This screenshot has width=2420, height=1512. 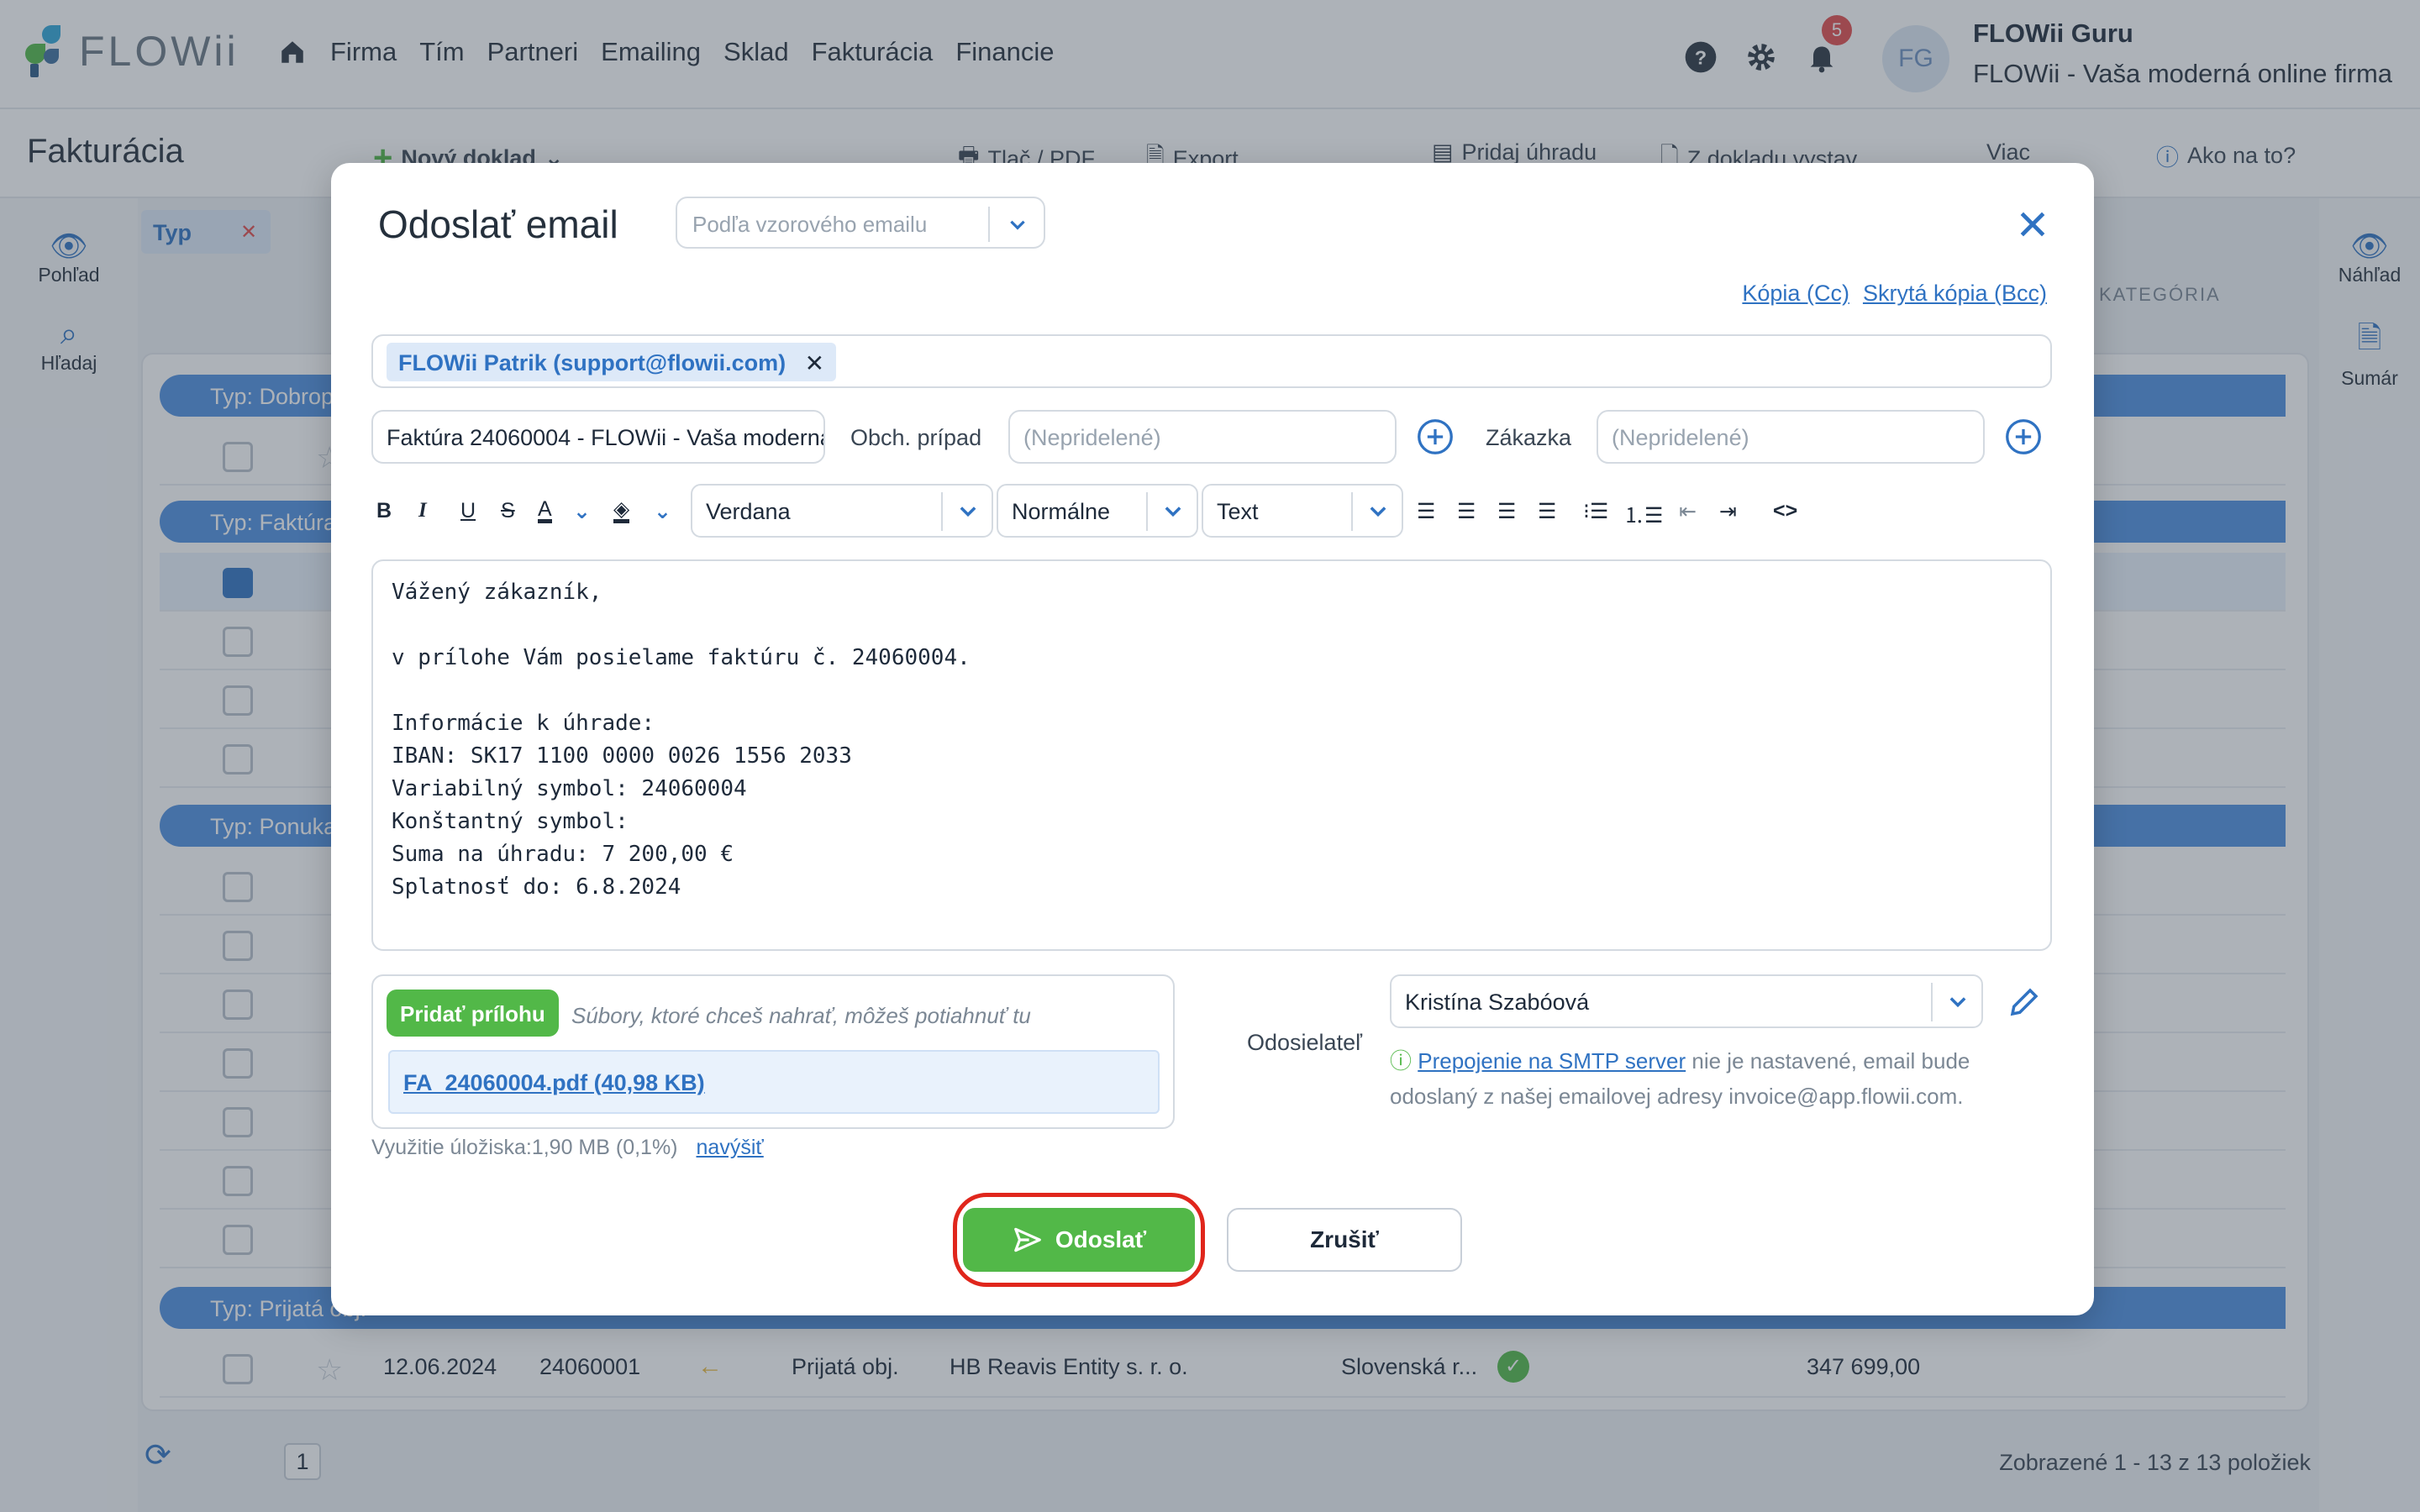 What do you see at coordinates (1791, 437) in the screenshot?
I see `order-input: (Nepridelené)` at bounding box center [1791, 437].